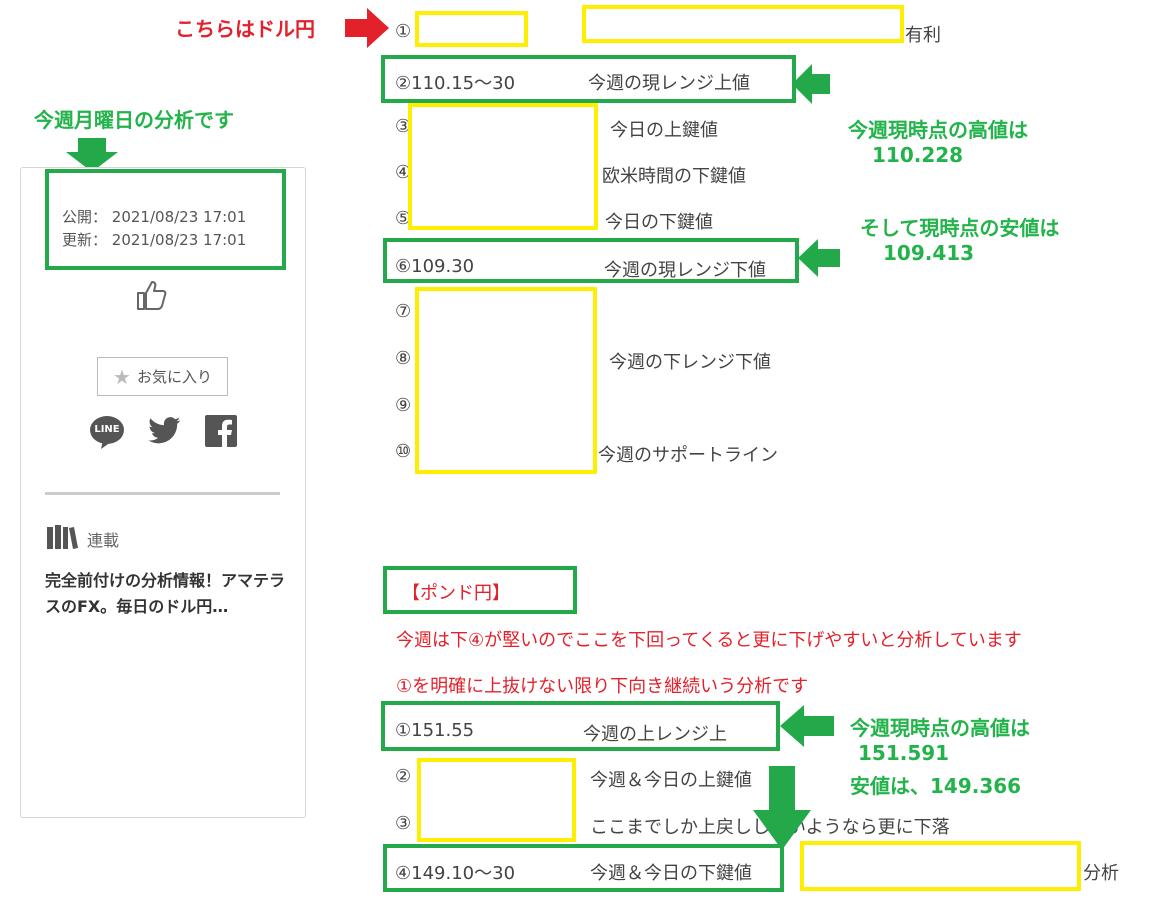  I want to click on hidden-value-box, so click(471, 29).